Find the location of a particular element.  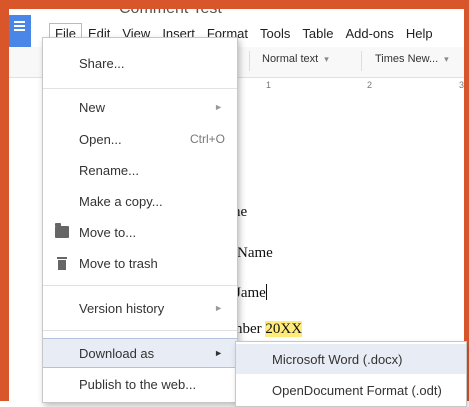

menu-item-label: Download as is located at coordinates (117, 353).